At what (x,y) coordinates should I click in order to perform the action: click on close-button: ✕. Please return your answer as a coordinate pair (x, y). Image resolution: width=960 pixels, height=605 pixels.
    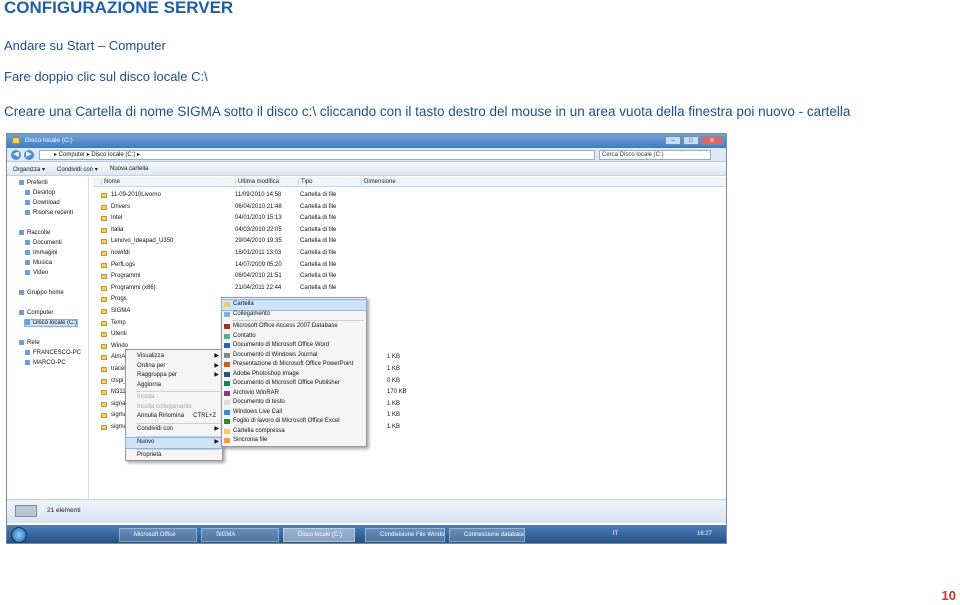
    Looking at the image, I should click on (712, 140).